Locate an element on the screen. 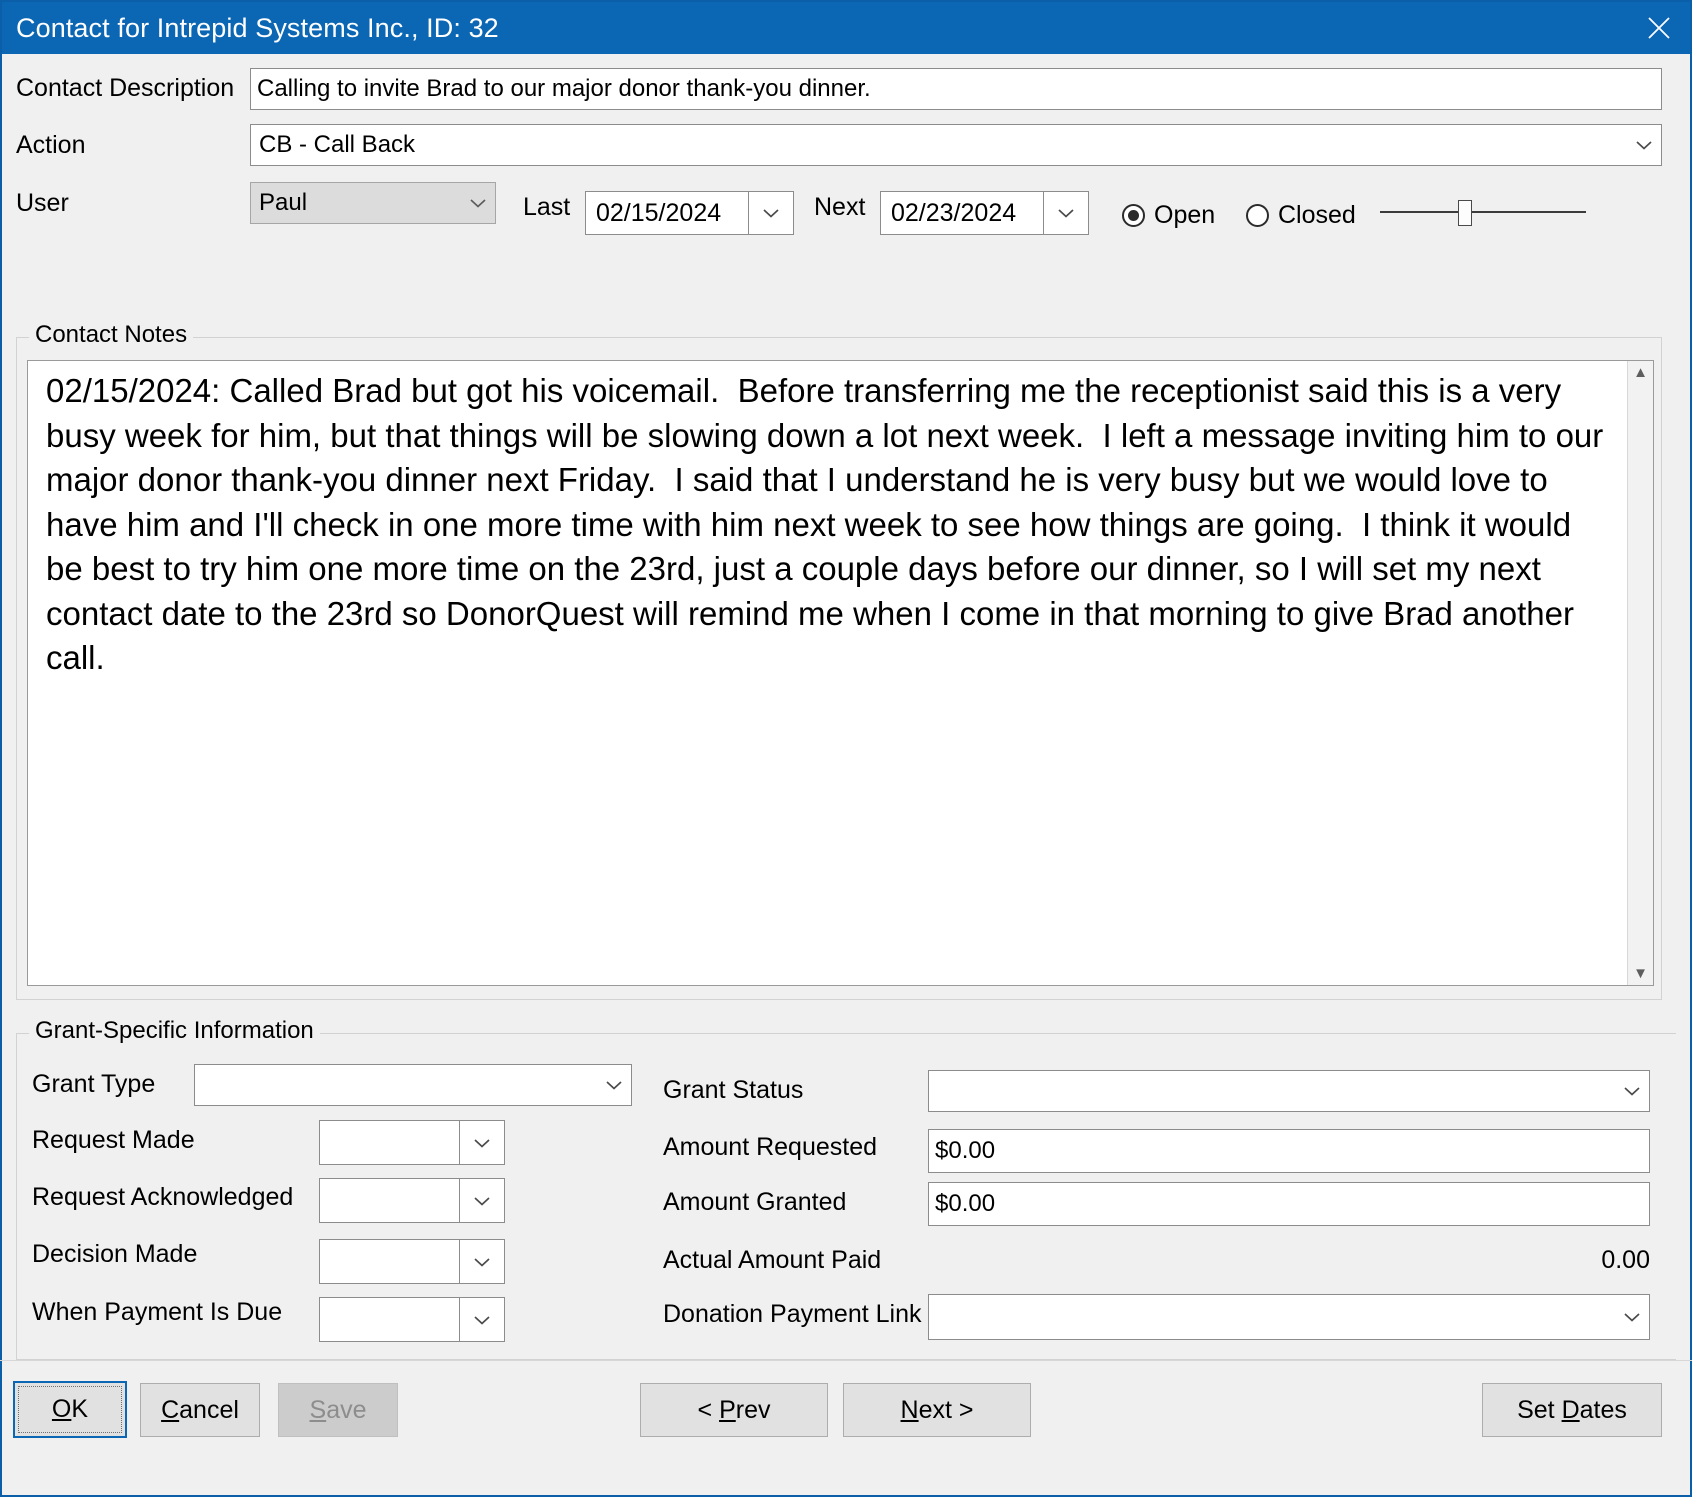 The width and height of the screenshot is (1692, 1497). decision-made-date-picker is located at coordinates (412, 1261).